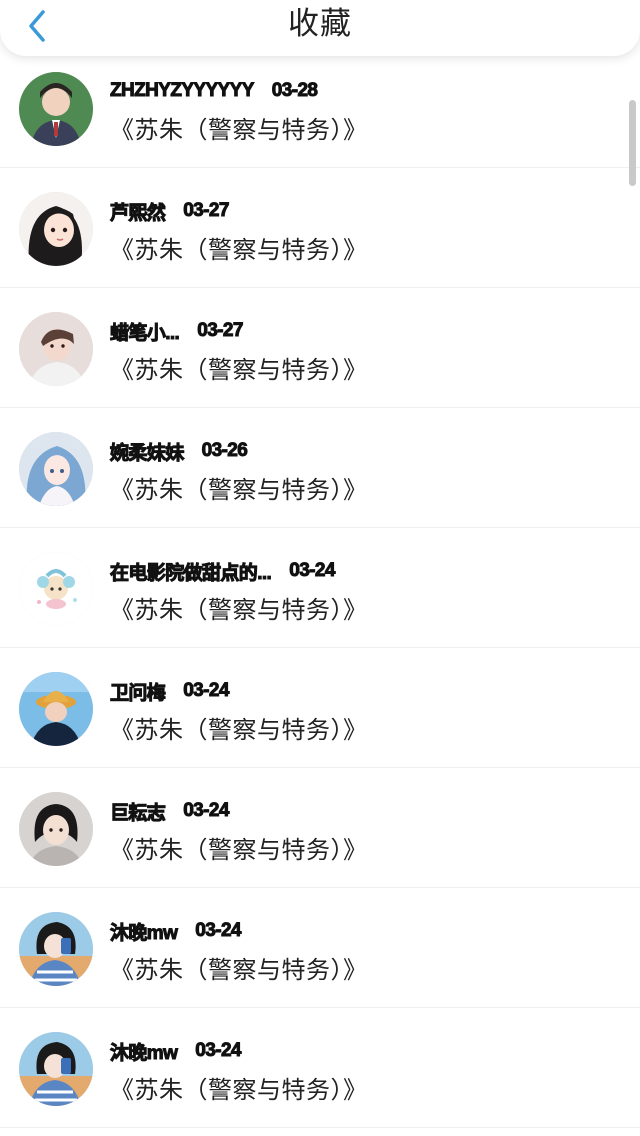 Image resolution: width=640 pixels, height=1136 pixels. Describe the element at coordinates (147, 451) in the screenshot. I see `user-name: 婉柔妹妹` at that location.